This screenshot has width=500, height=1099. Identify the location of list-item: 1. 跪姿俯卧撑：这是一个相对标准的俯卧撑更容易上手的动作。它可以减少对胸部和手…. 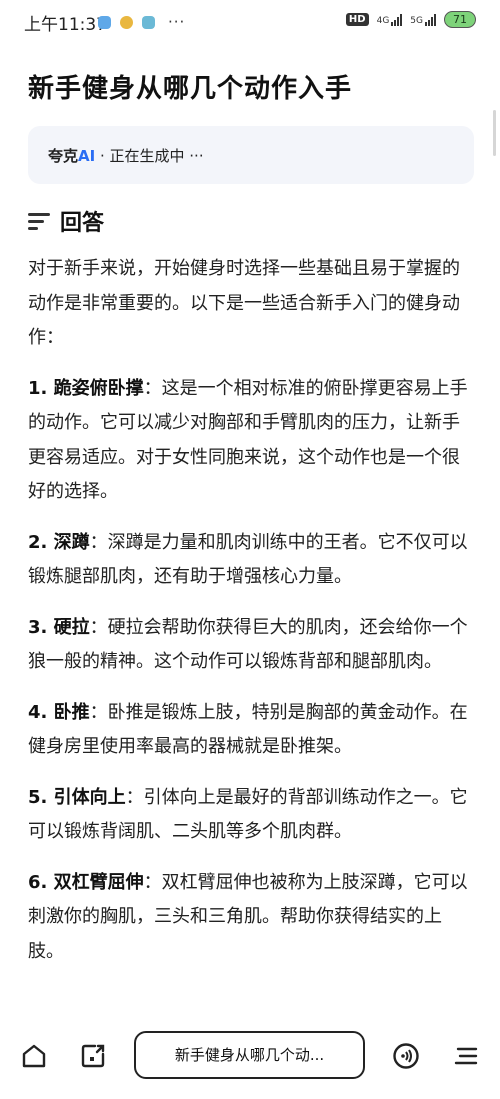
(251, 441).